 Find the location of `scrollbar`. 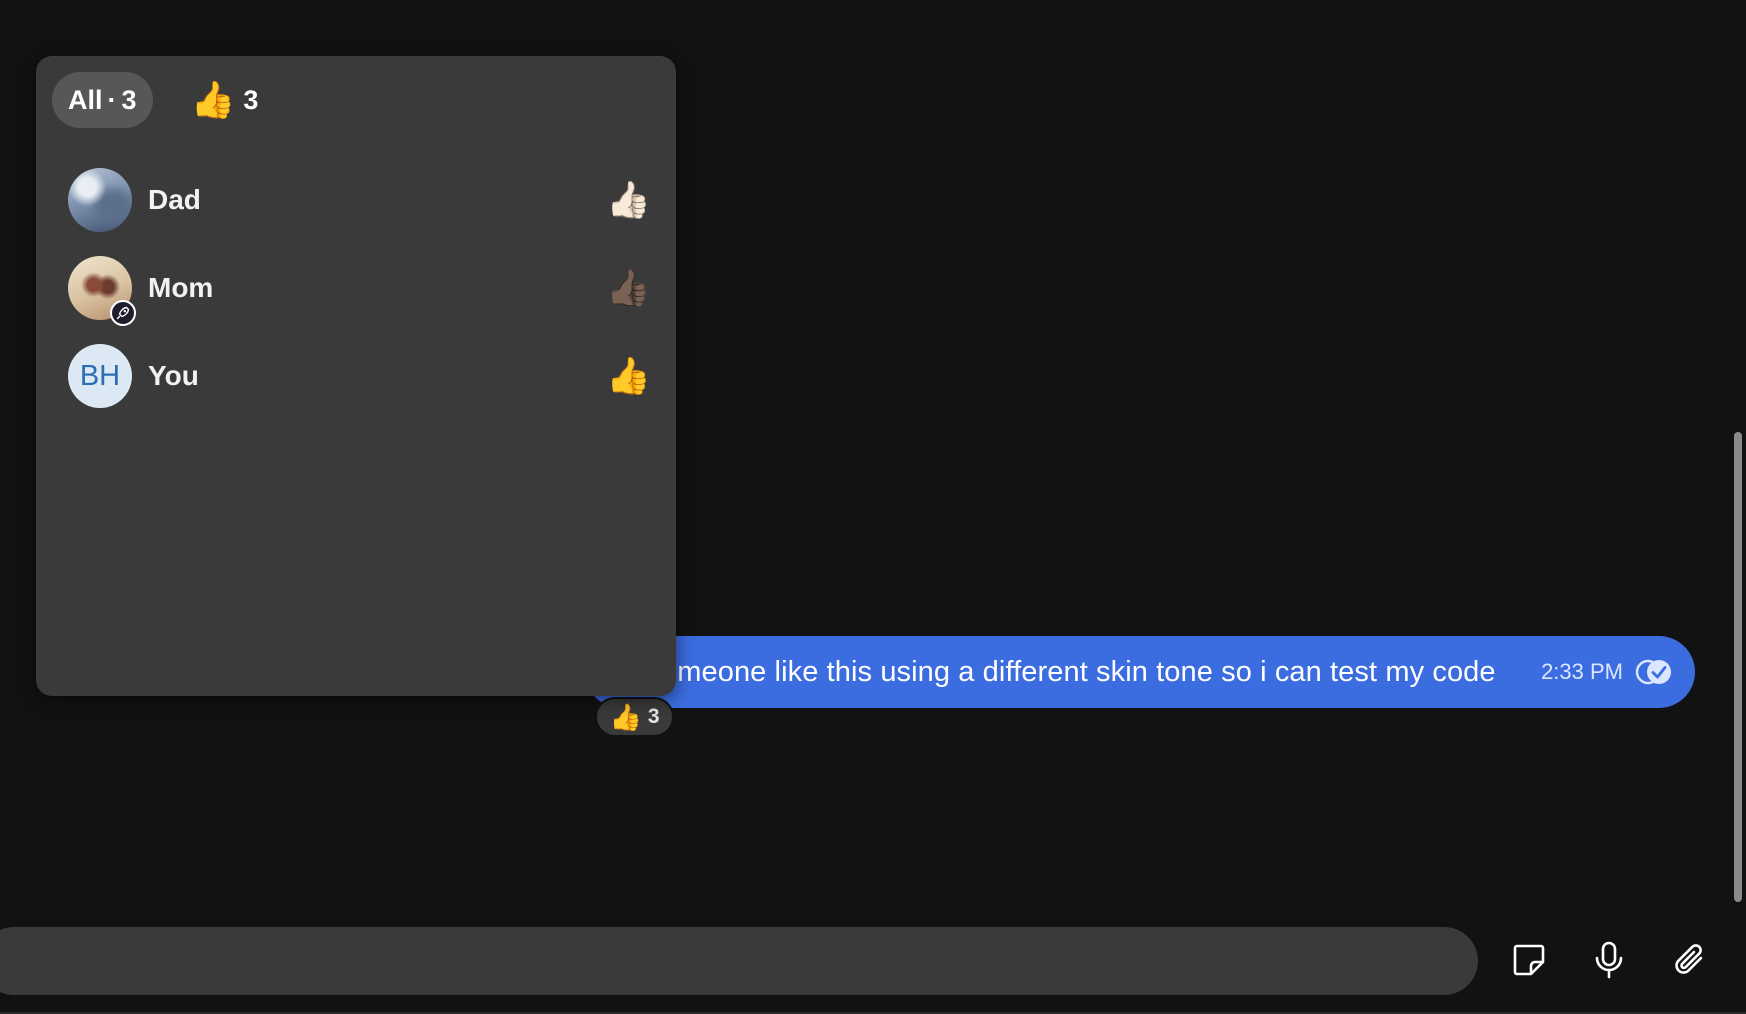

scrollbar is located at coordinates (1738, 507).